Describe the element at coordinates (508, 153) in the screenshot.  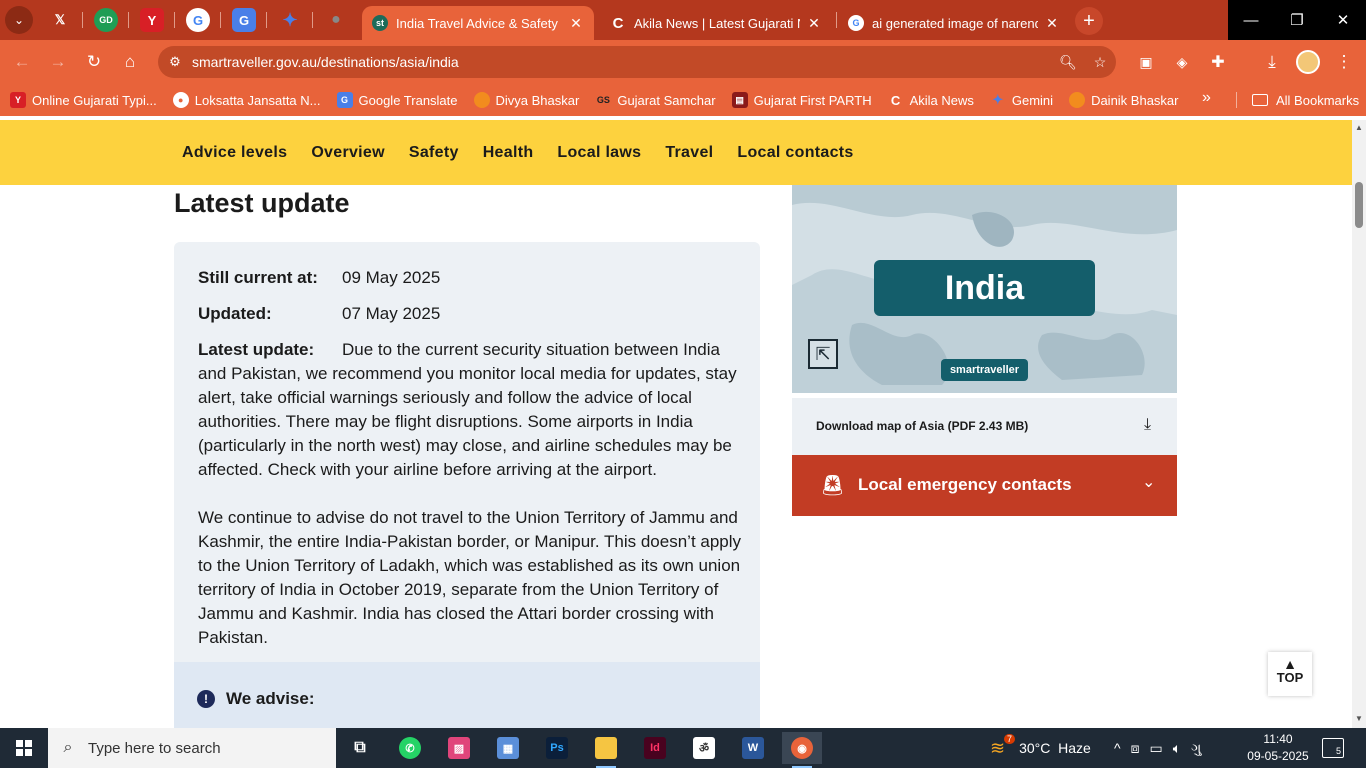
I see `nav-health: Health` at that location.